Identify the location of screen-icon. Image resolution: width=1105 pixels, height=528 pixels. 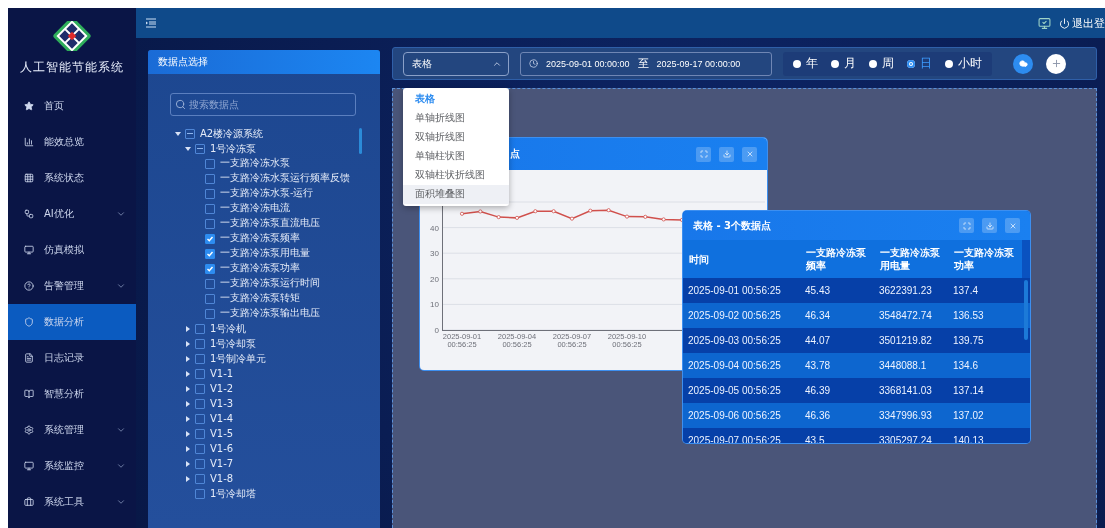
(1044, 23).